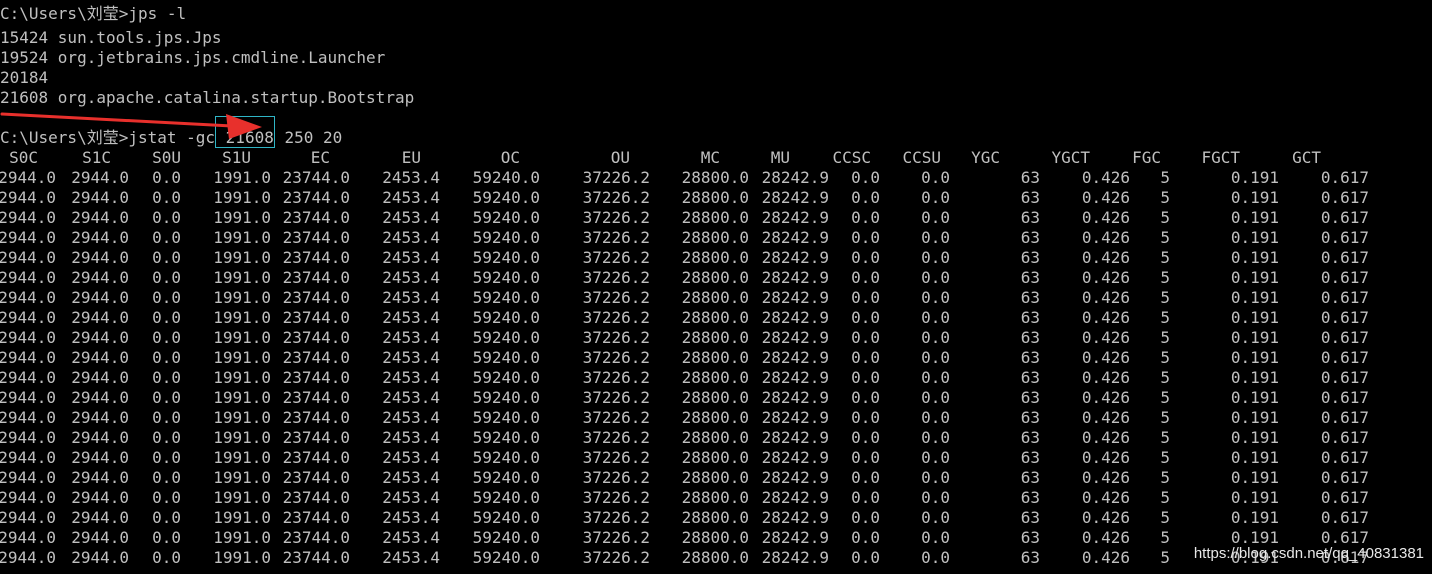 Image resolution: width=1432 pixels, height=574 pixels. What do you see at coordinates (921, 157) in the screenshot?
I see `column-header: CCSU` at bounding box center [921, 157].